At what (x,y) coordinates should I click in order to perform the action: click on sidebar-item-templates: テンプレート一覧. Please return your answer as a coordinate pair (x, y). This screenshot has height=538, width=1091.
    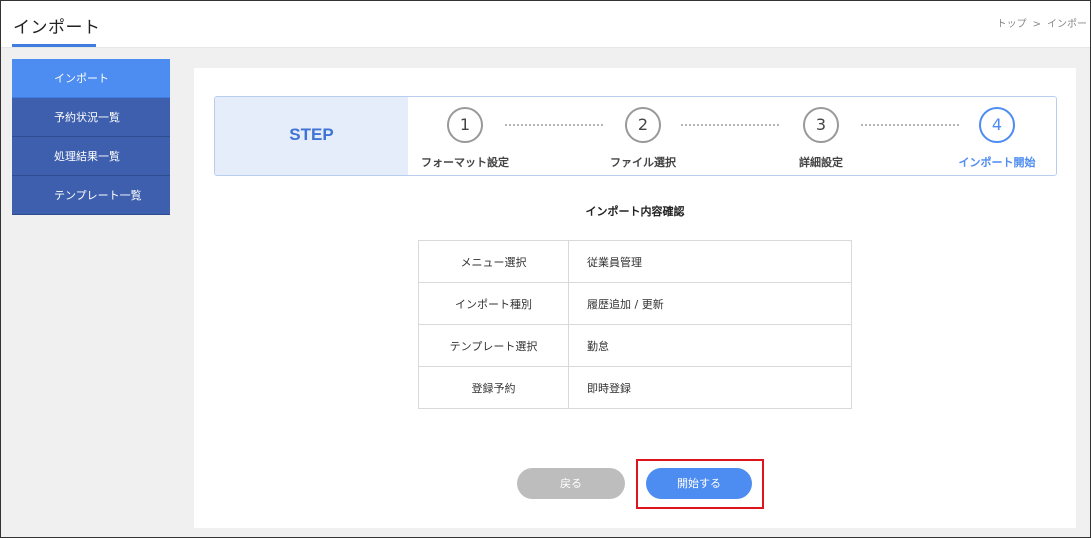
    Looking at the image, I should click on (91, 195).